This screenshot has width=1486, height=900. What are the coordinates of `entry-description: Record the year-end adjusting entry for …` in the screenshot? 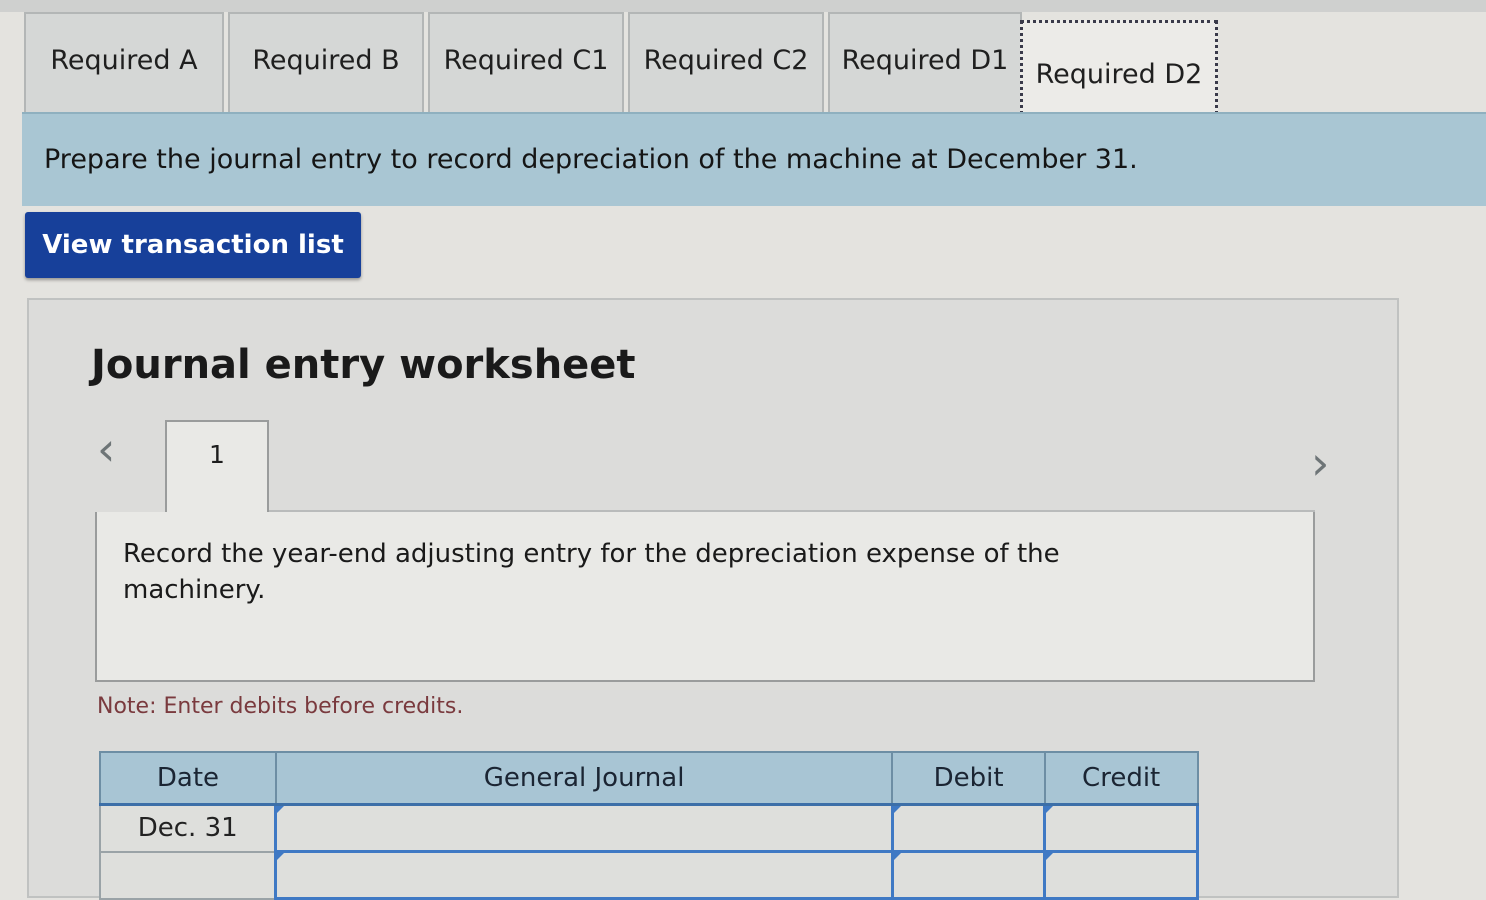 It's located at (591, 572).